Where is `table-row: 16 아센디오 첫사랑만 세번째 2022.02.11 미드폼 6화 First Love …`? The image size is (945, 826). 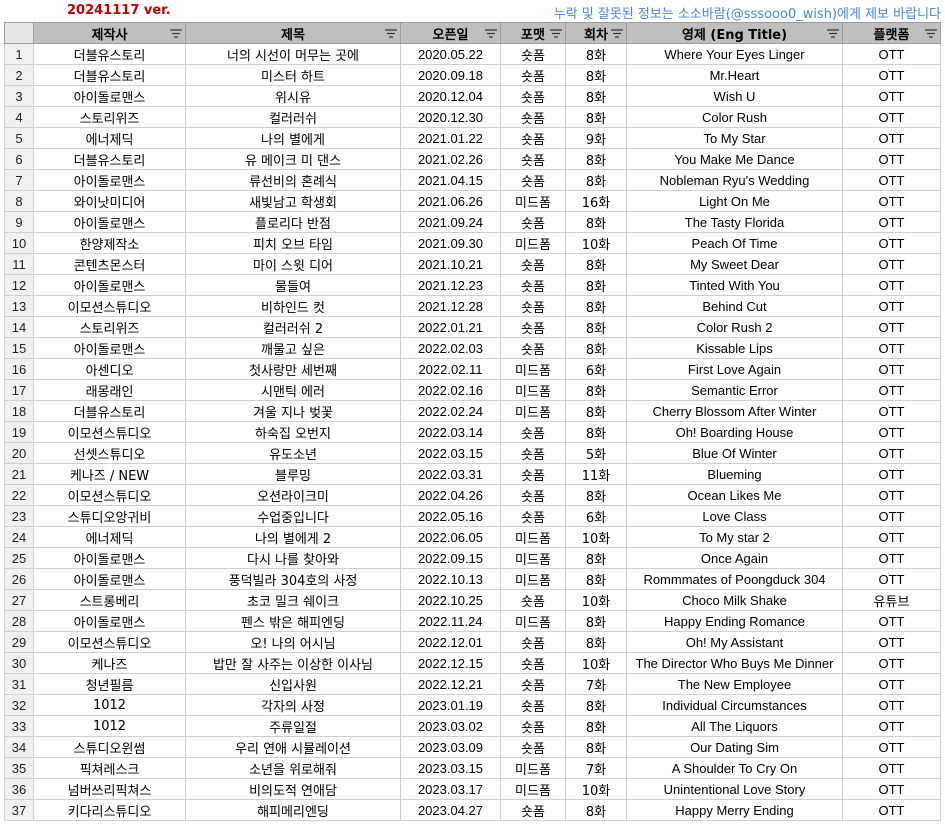 table-row: 16 아센디오 첫사랑만 세번째 2022.02.11 미드폼 6화 First Love … is located at coordinates (472, 369).